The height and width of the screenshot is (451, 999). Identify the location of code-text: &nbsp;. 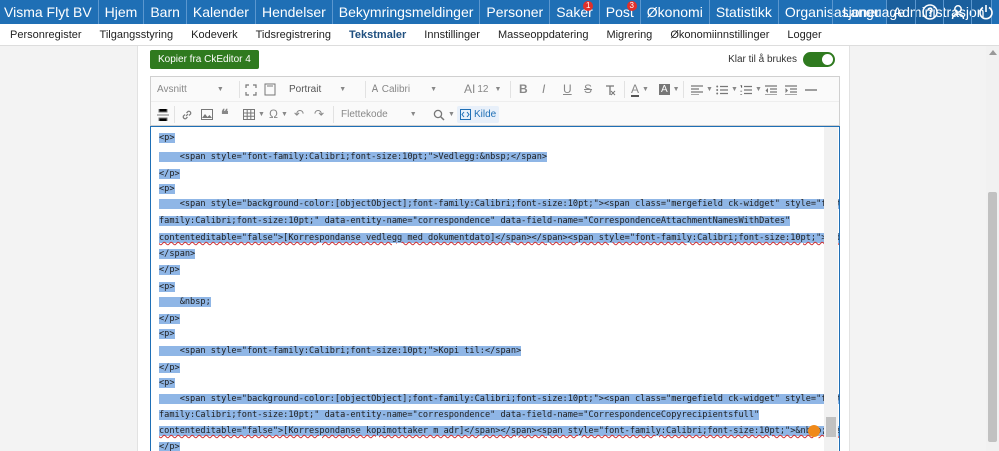
(185, 302).